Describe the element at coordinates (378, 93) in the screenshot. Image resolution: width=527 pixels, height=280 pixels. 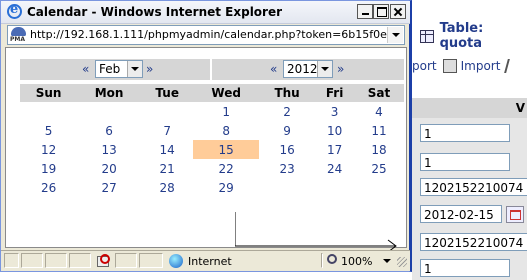
I see `weekday-header: Sat` at that location.